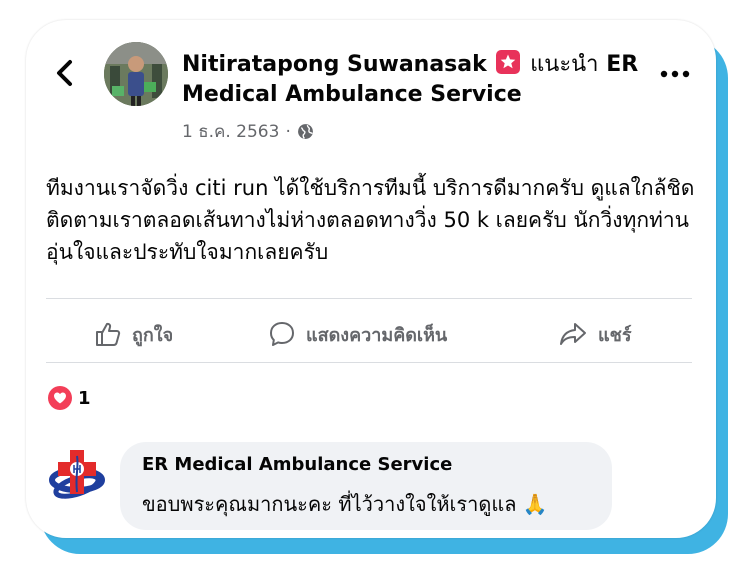 This screenshot has width=750, height=566. Describe the element at coordinates (305, 131) in the screenshot. I see `globe-icon` at that location.